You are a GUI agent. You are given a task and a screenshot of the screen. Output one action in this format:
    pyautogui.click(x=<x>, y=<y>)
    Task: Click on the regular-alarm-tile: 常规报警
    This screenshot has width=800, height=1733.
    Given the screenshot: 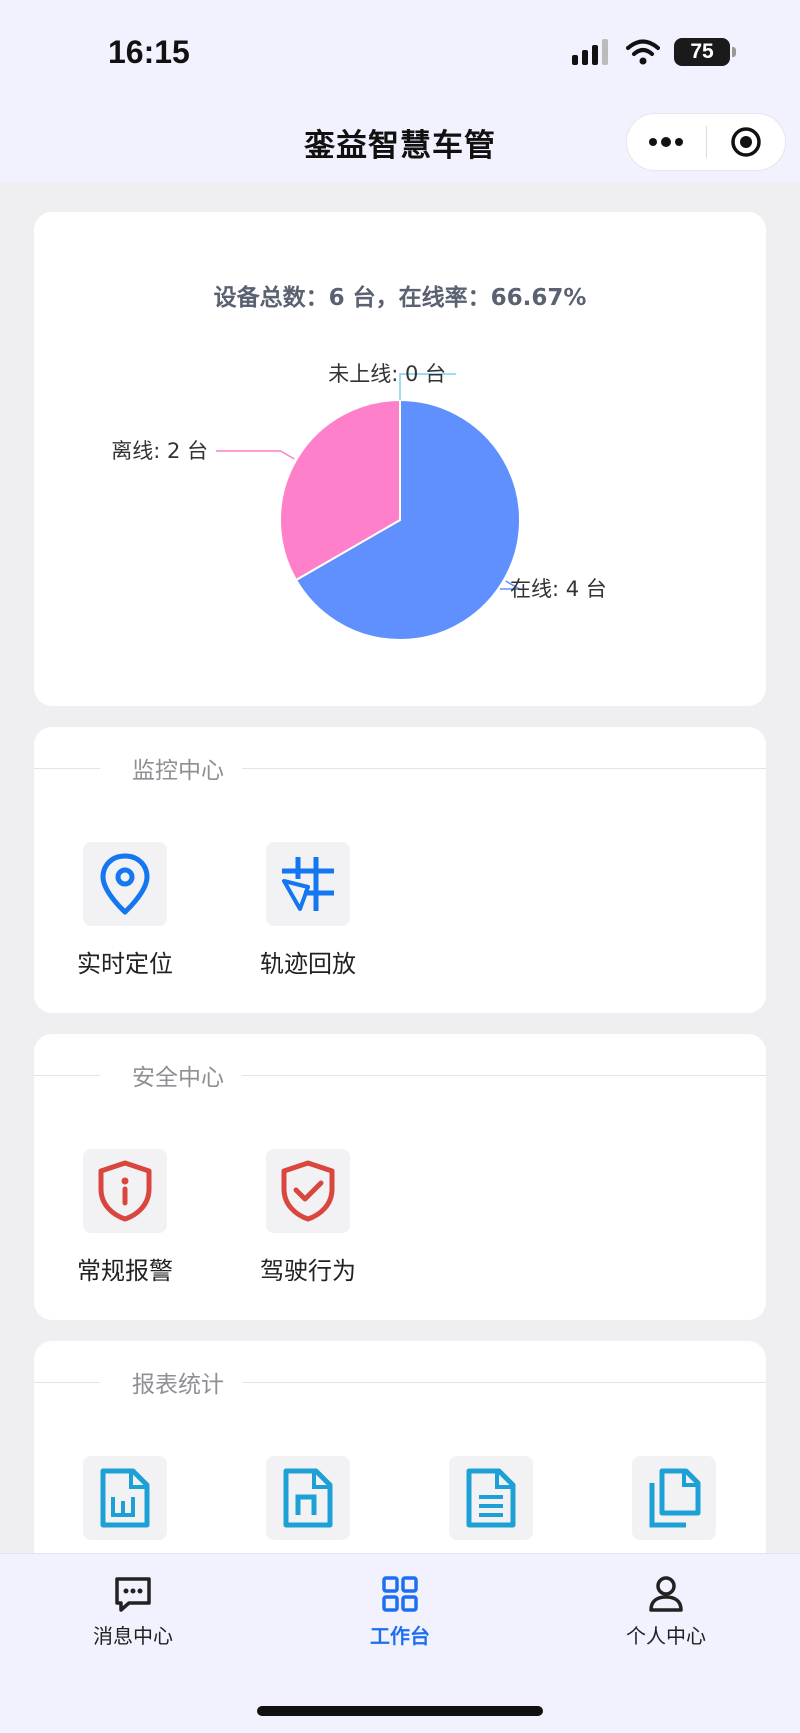 What is the action you would take?
    pyautogui.click(x=125, y=1217)
    